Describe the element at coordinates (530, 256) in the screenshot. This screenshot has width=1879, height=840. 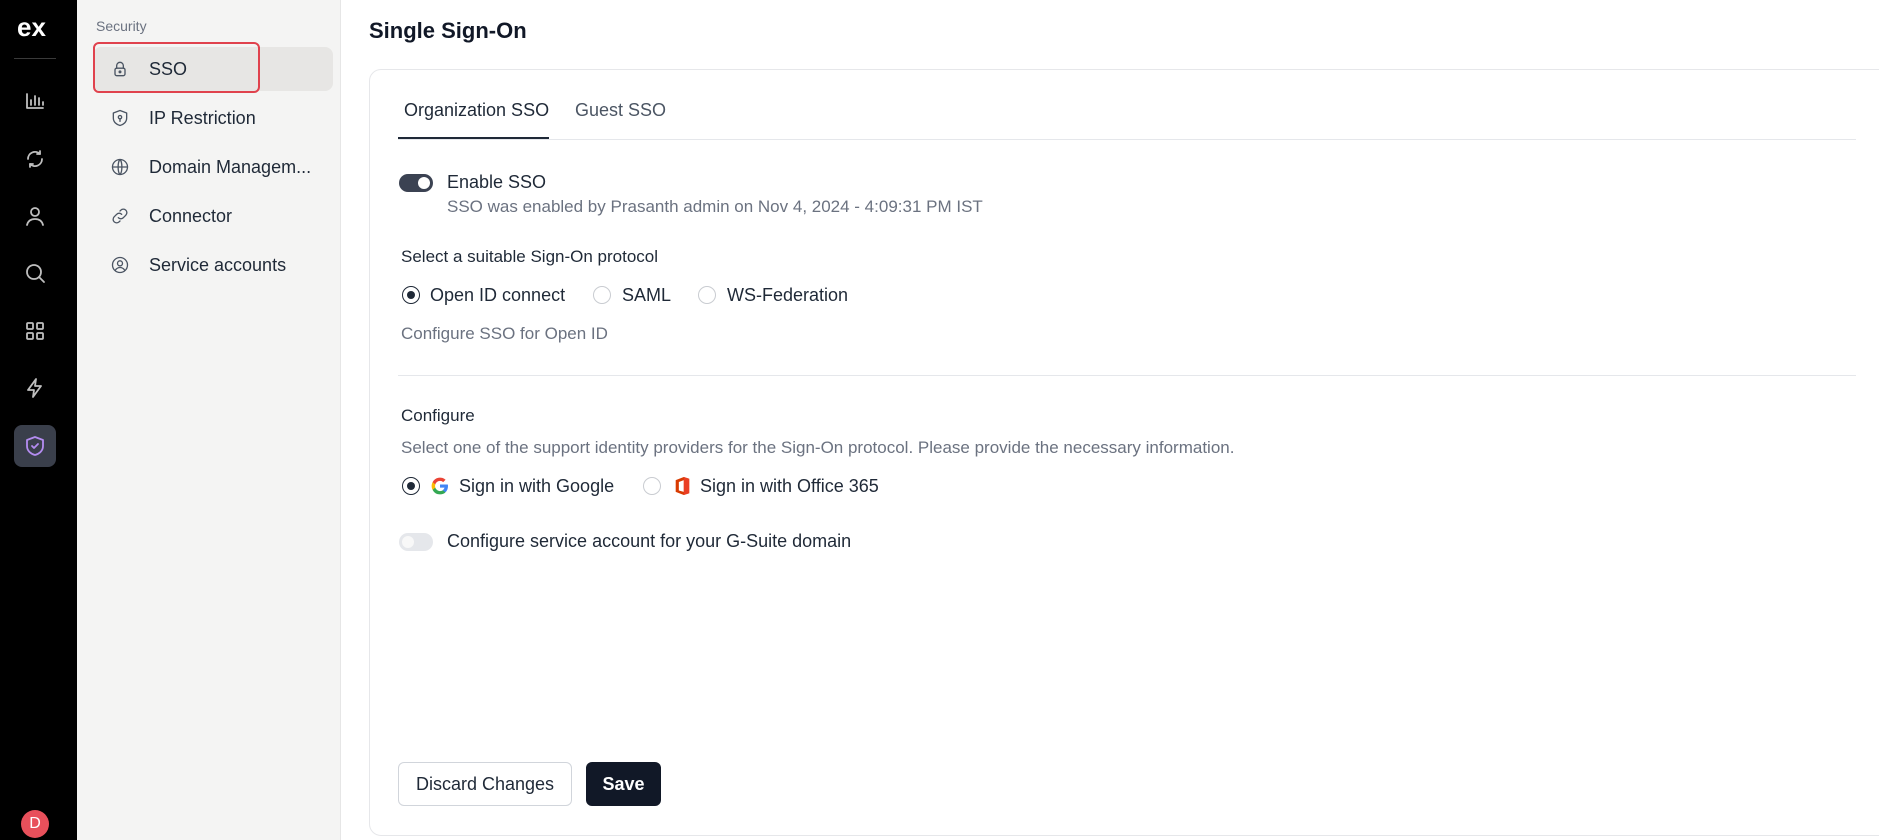
I see `protocol-heading: Select a suitable Sign-On protocol` at that location.